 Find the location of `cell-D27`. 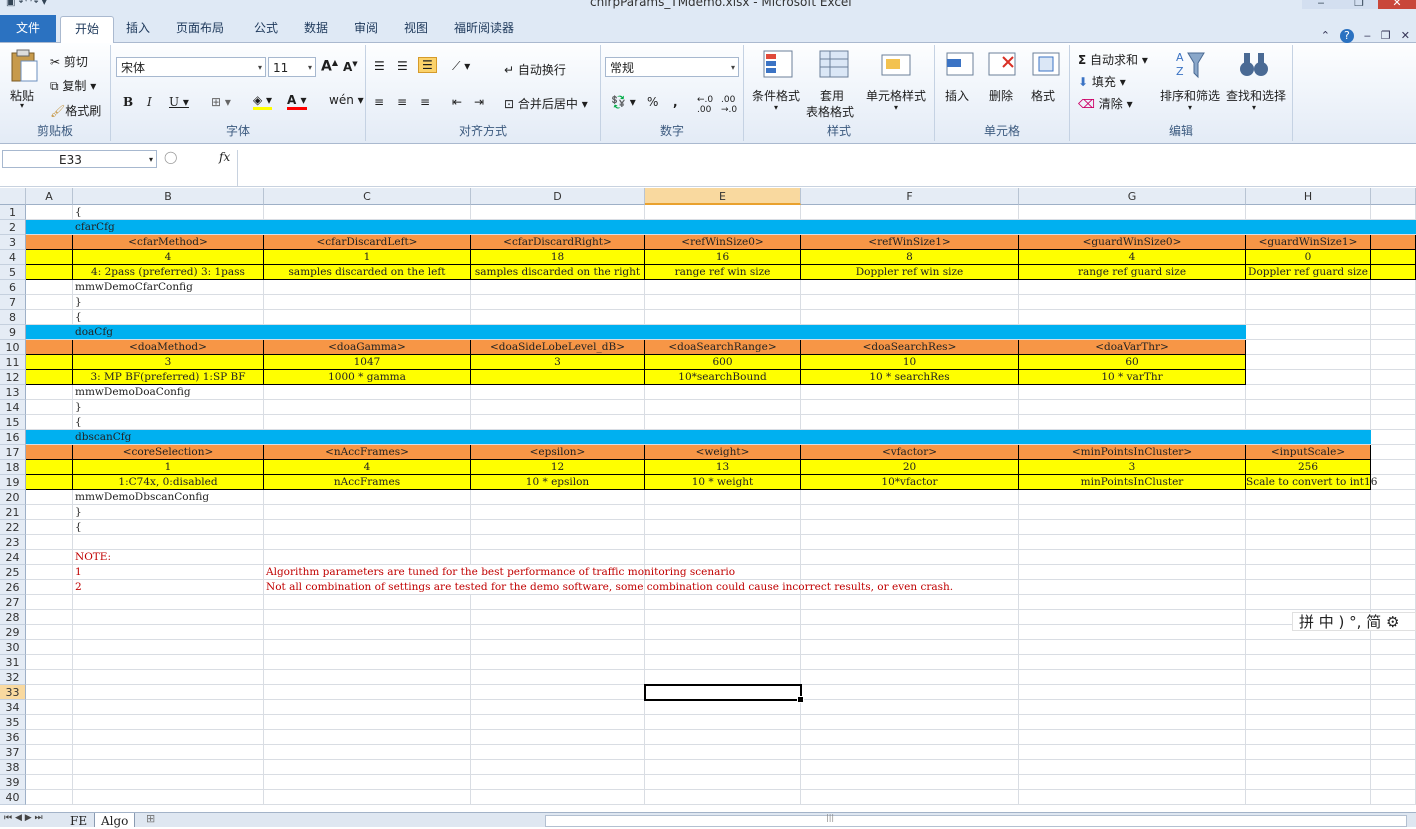

cell-D27 is located at coordinates (558, 602).